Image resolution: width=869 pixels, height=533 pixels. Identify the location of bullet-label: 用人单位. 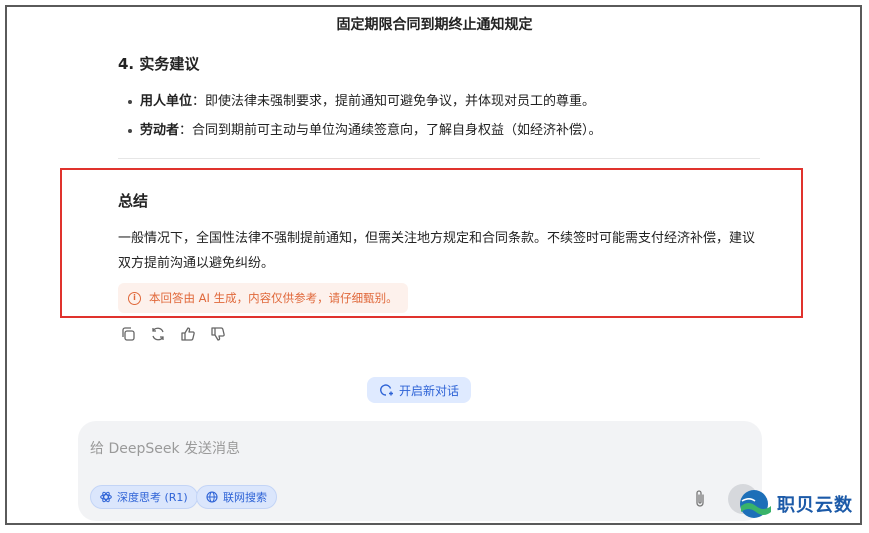
(166, 101).